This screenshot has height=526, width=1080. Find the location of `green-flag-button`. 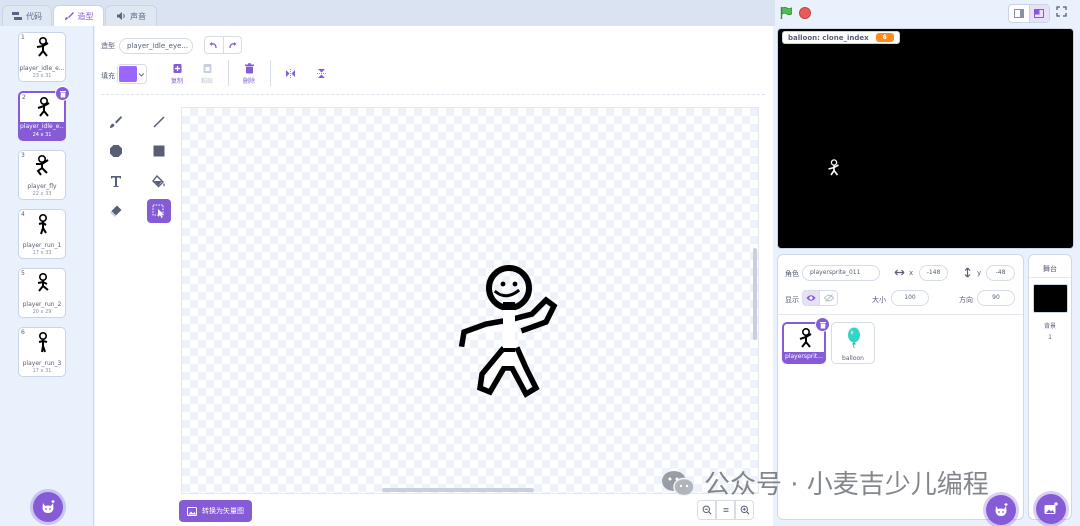

green-flag-button is located at coordinates (786, 14).